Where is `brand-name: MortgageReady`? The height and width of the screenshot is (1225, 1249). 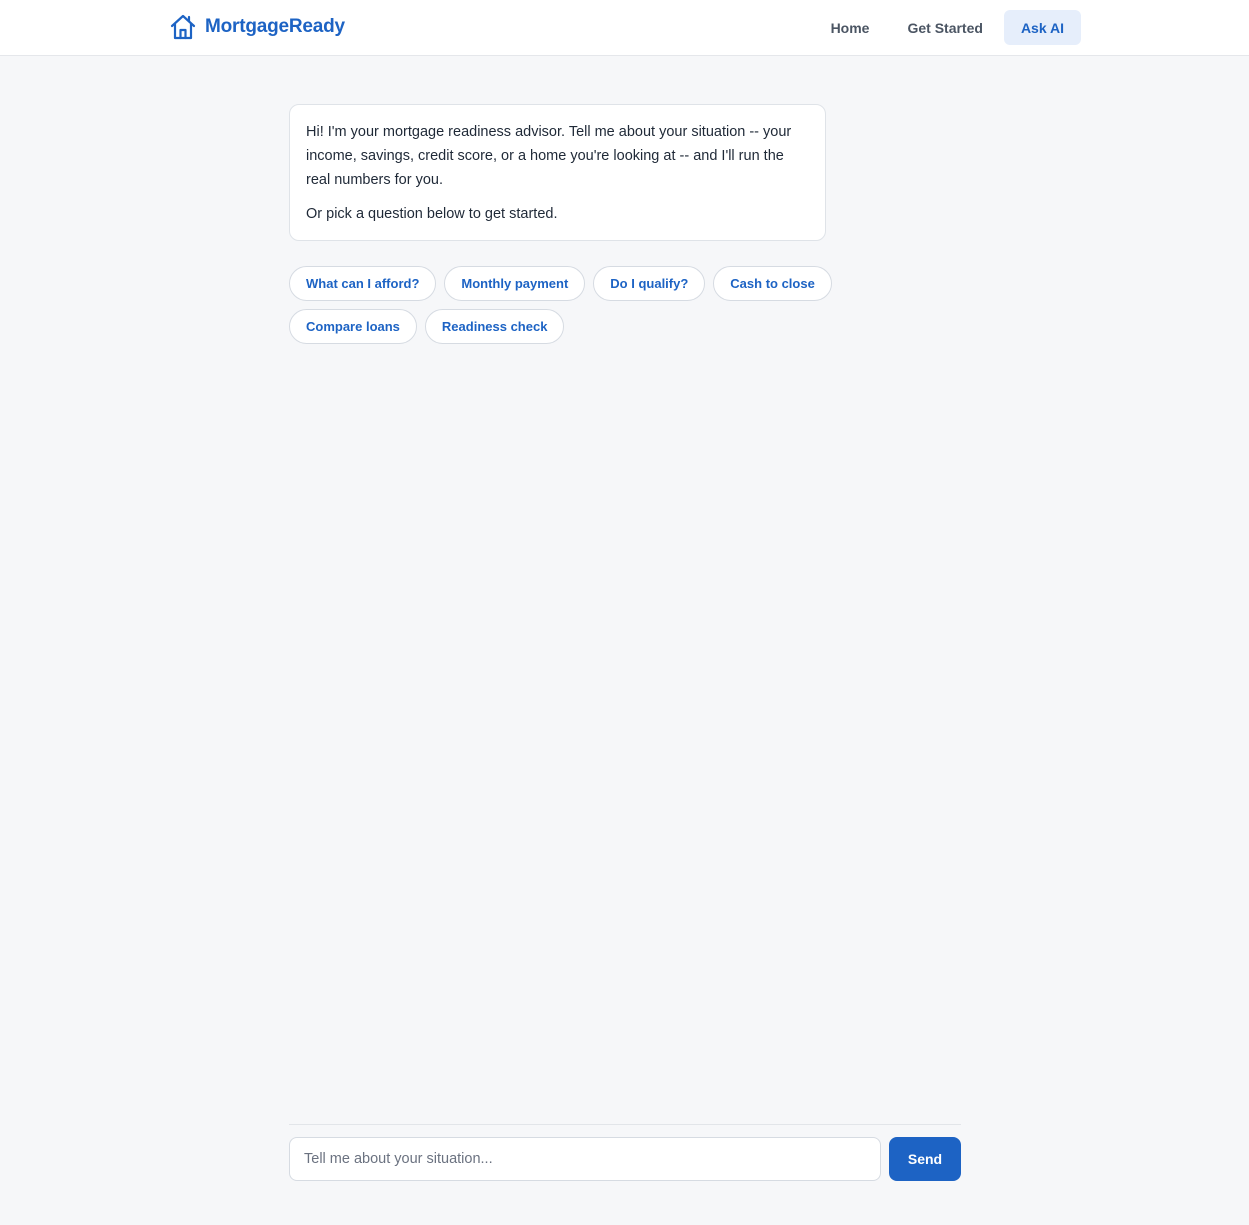 brand-name: MortgageReady is located at coordinates (275, 26).